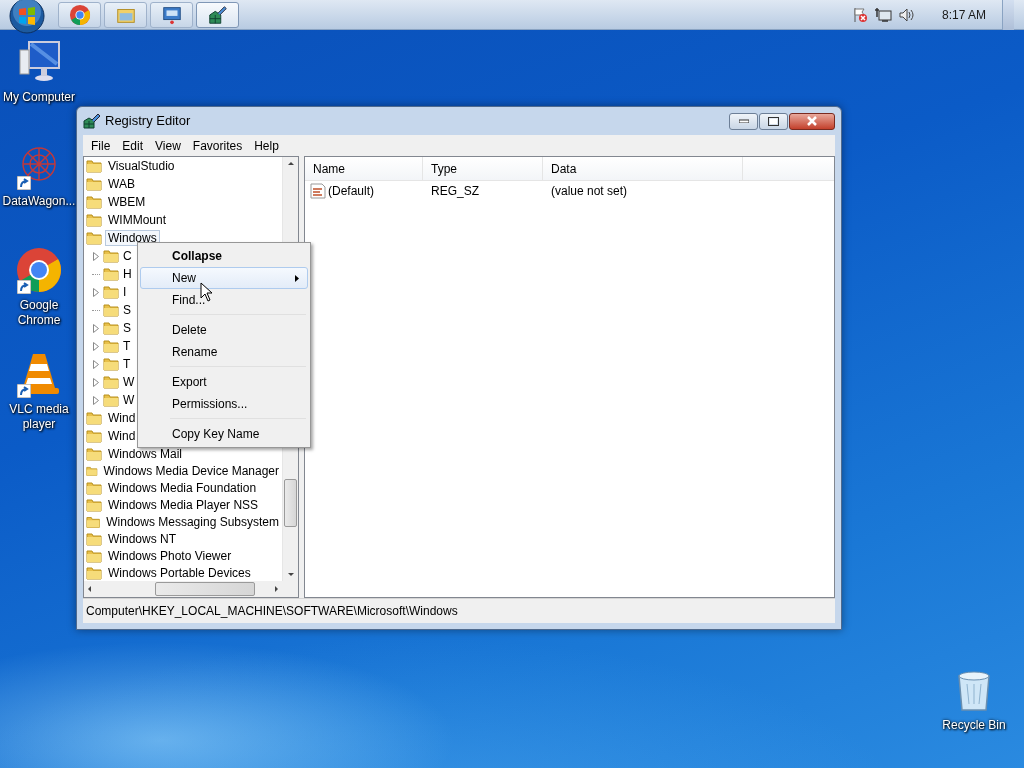  Describe the element at coordinates (39, 97) in the screenshot. I see `icon-label: My Computer` at that location.